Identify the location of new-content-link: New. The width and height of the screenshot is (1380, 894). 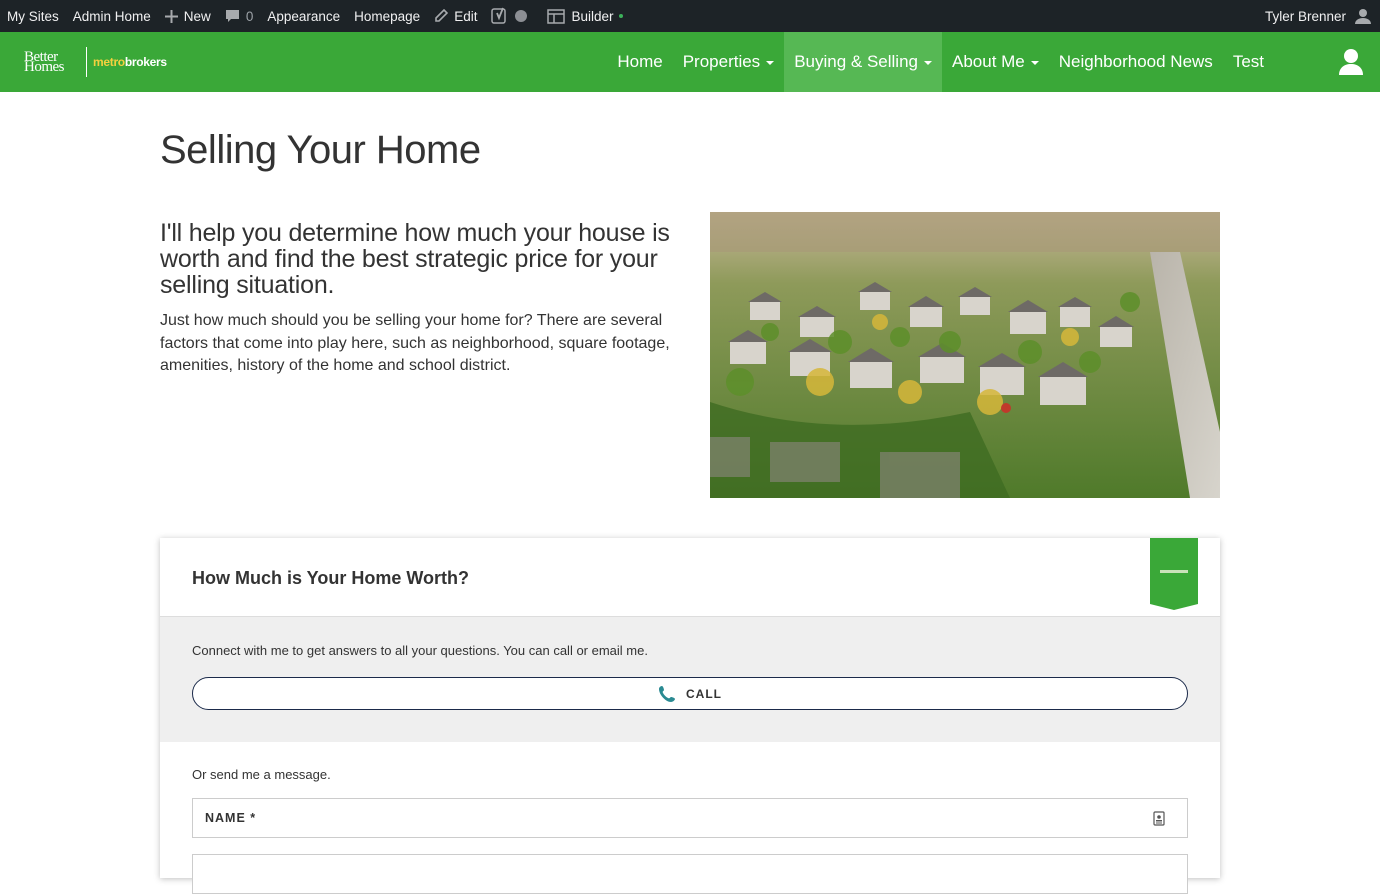
(188, 16).